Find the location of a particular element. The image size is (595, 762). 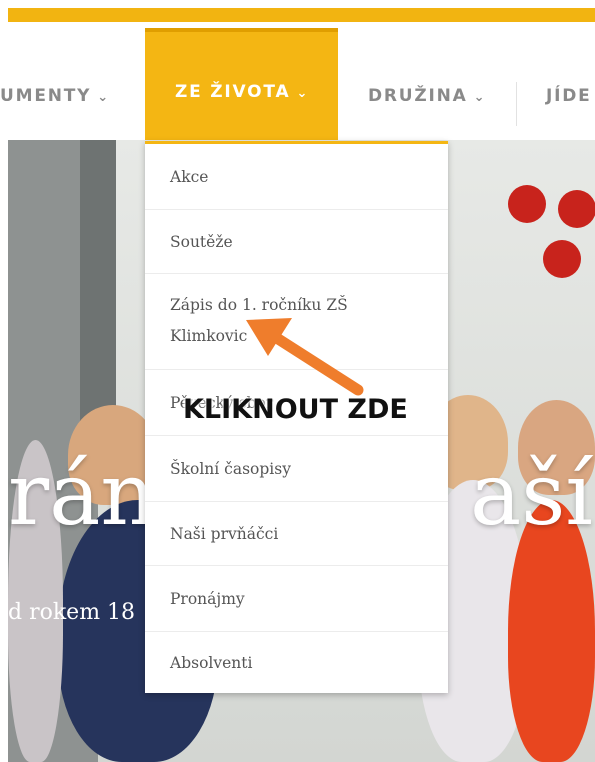

annotation-arrow-icon is located at coordinates (305, 357).